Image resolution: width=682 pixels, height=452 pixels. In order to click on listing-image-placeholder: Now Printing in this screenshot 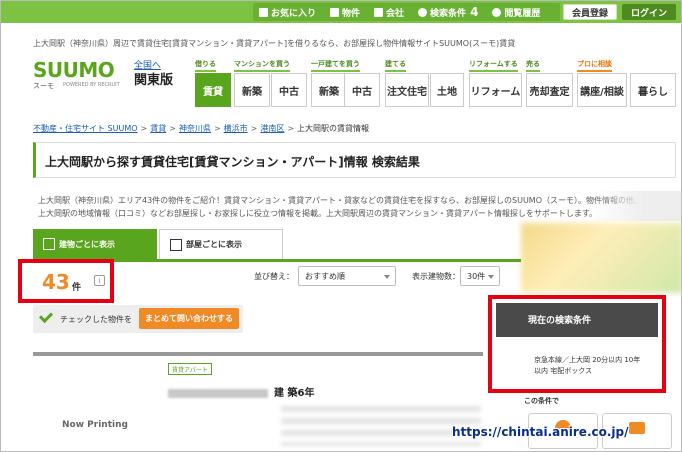, I will do `click(95, 425)`.